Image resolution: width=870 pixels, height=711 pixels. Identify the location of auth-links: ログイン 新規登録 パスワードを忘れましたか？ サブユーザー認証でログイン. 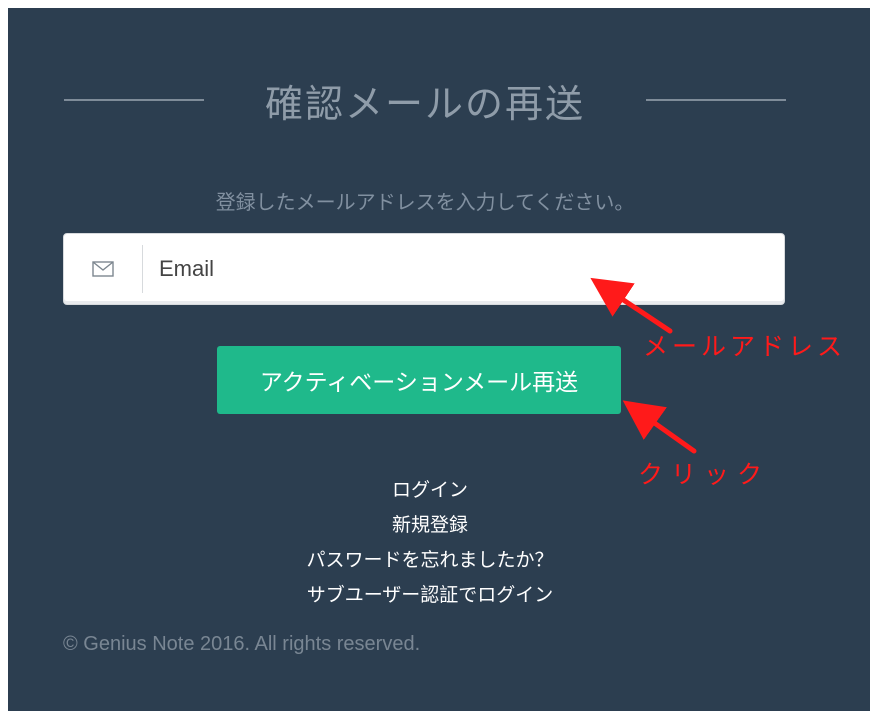
(430, 543).